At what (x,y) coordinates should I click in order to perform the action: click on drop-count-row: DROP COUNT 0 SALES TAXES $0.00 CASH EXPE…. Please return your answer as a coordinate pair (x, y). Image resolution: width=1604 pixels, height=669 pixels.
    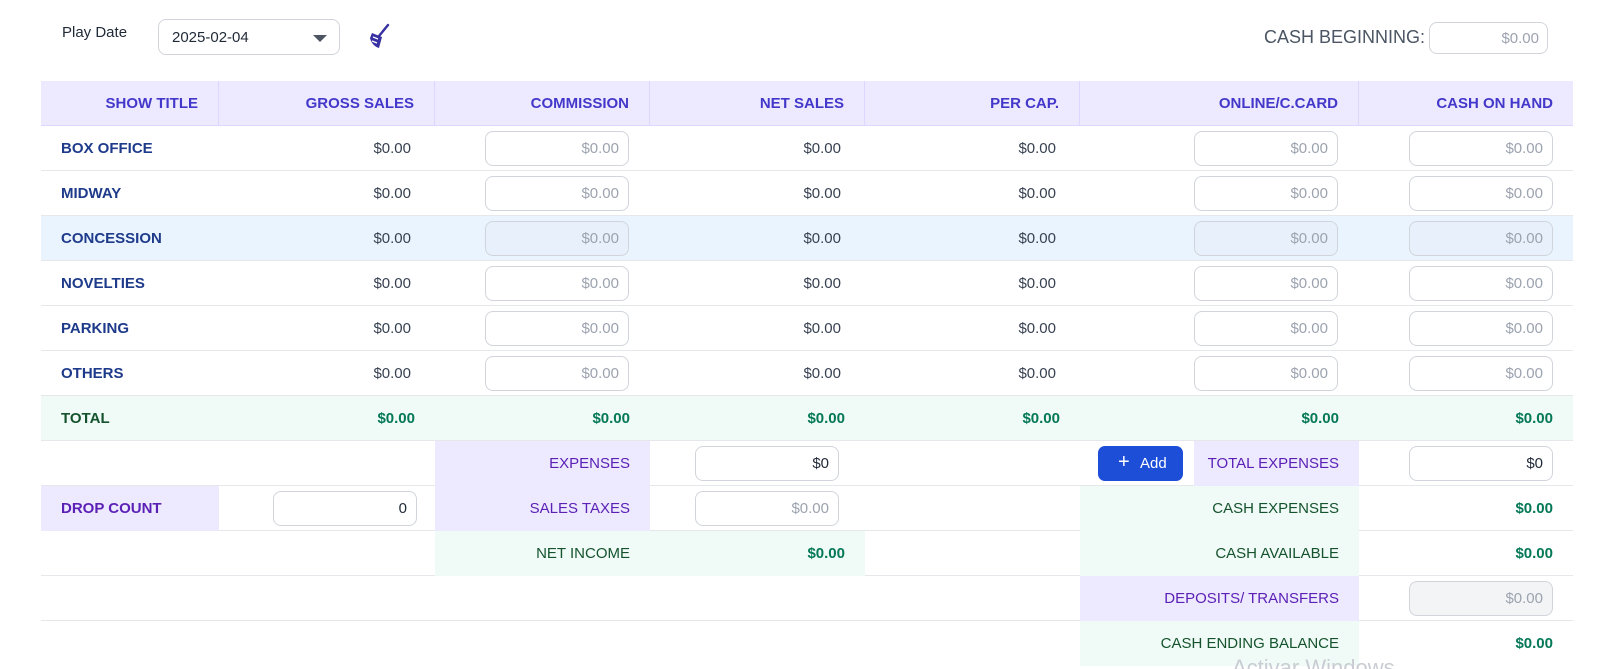
    Looking at the image, I should click on (807, 508).